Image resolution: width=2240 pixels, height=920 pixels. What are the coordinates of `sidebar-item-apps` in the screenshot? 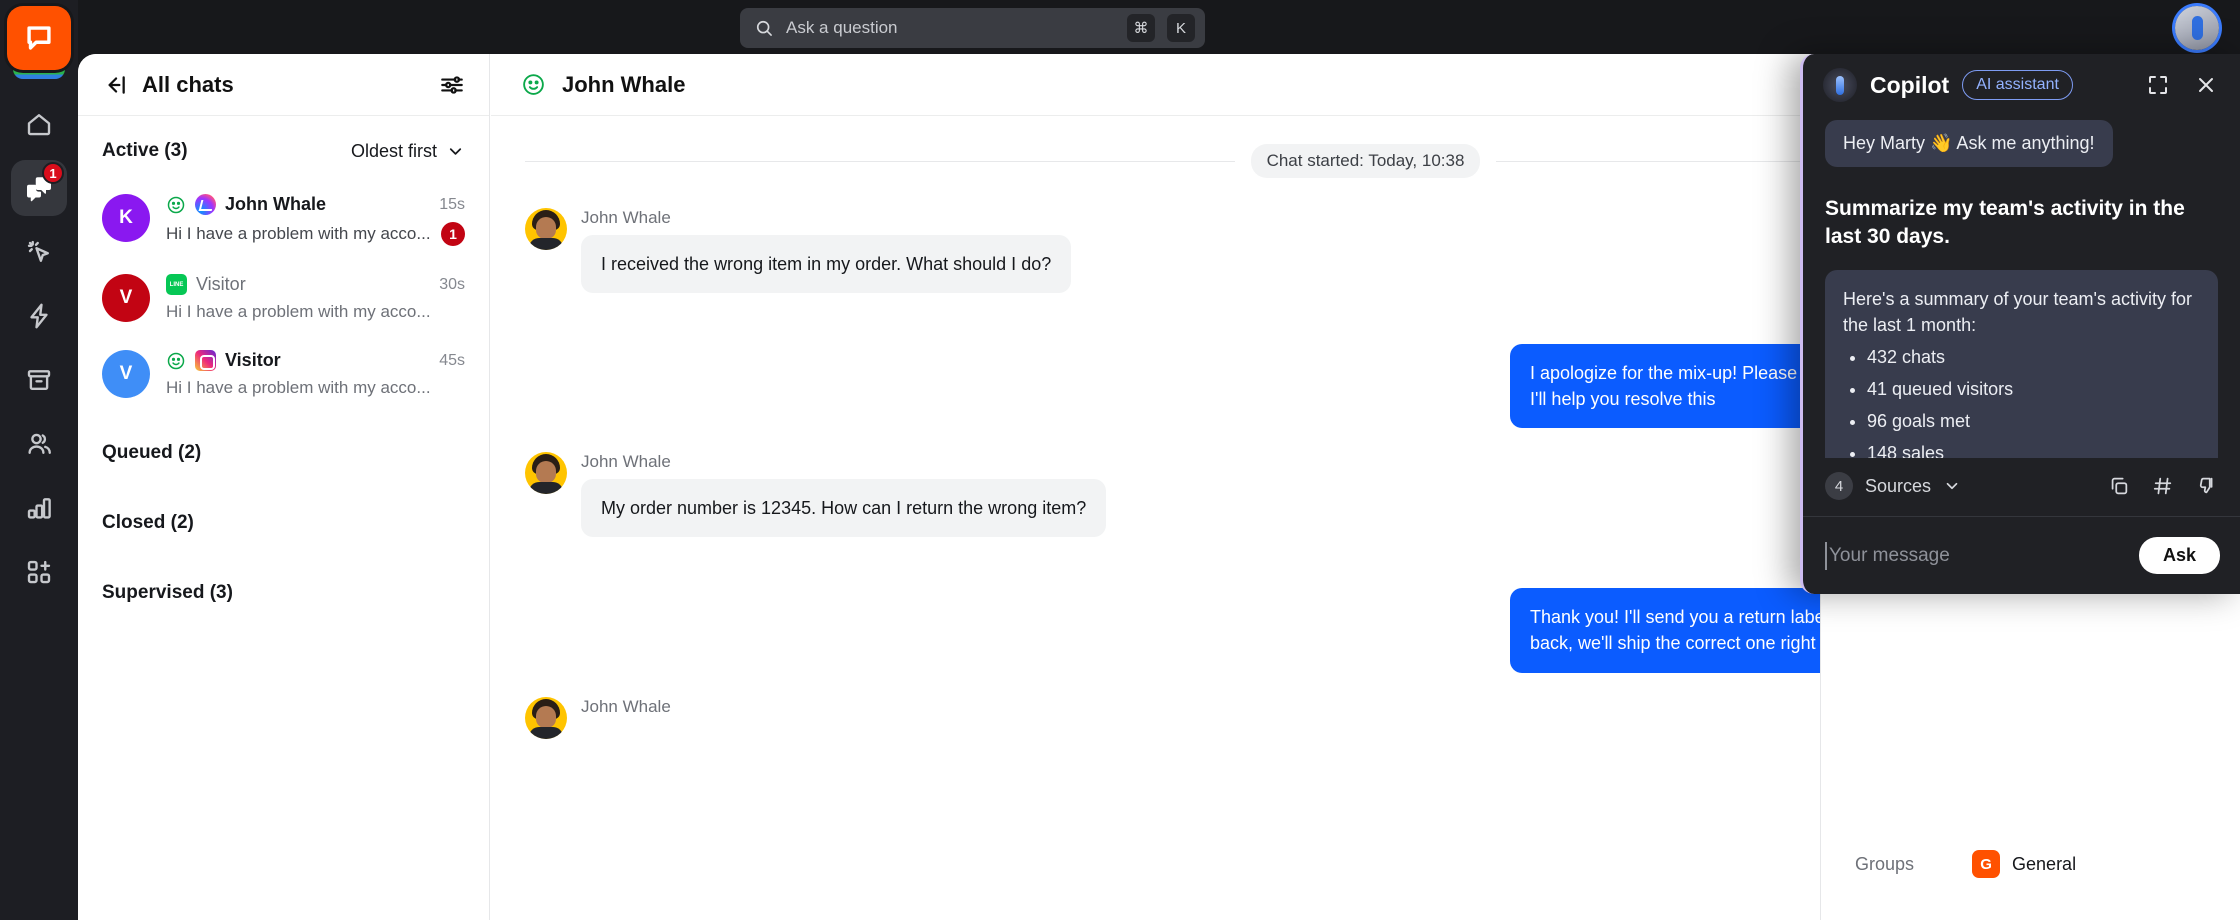 It's located at (39, 572).